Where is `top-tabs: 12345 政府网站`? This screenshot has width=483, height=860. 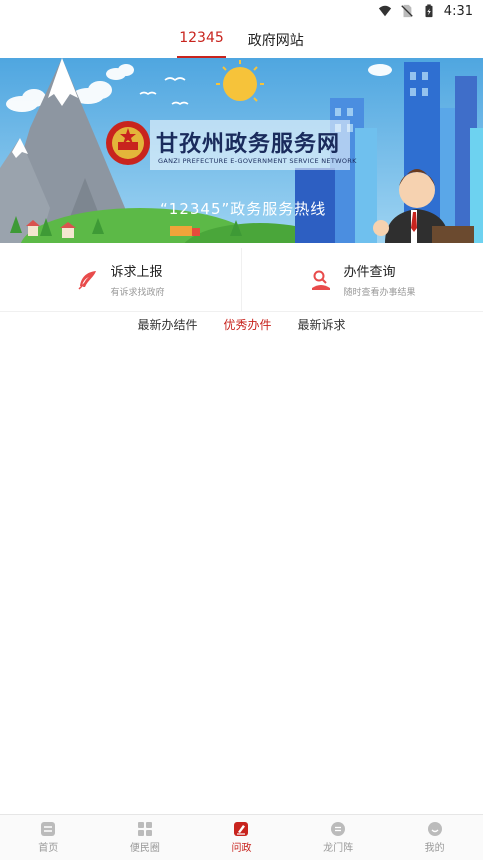 top-tabs: 12345 政府网站 is located at coordinates (241, 42).